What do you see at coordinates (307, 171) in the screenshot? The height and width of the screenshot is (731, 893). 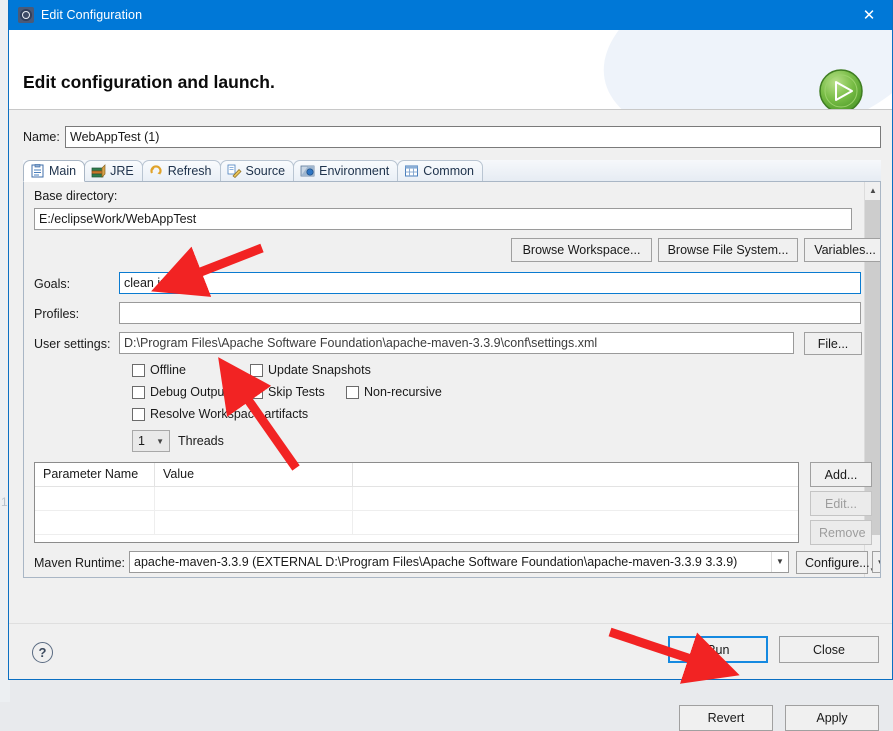 I see `environment-icon` at bounding box center [307, 171].